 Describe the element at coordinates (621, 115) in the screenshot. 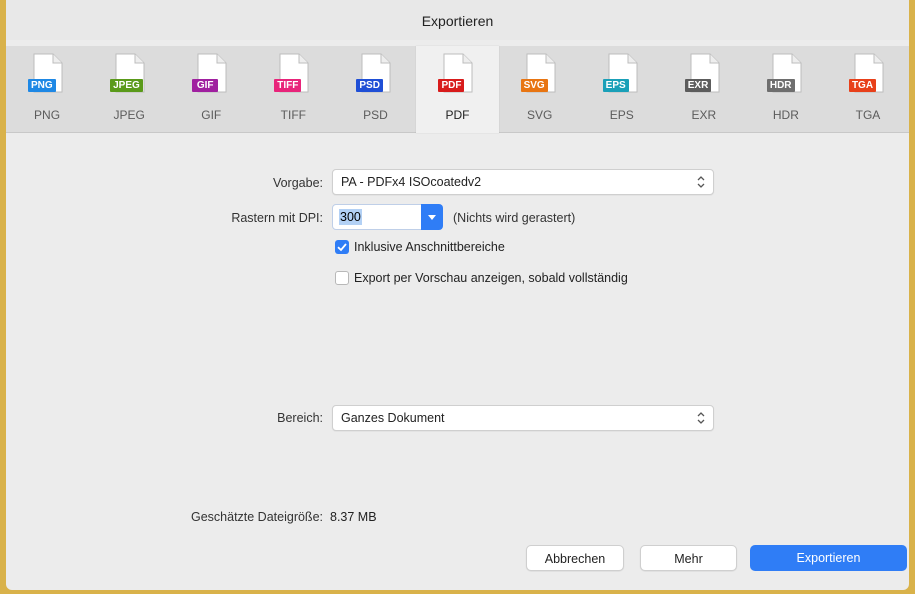

I see `tab-label: EPS` at that location.